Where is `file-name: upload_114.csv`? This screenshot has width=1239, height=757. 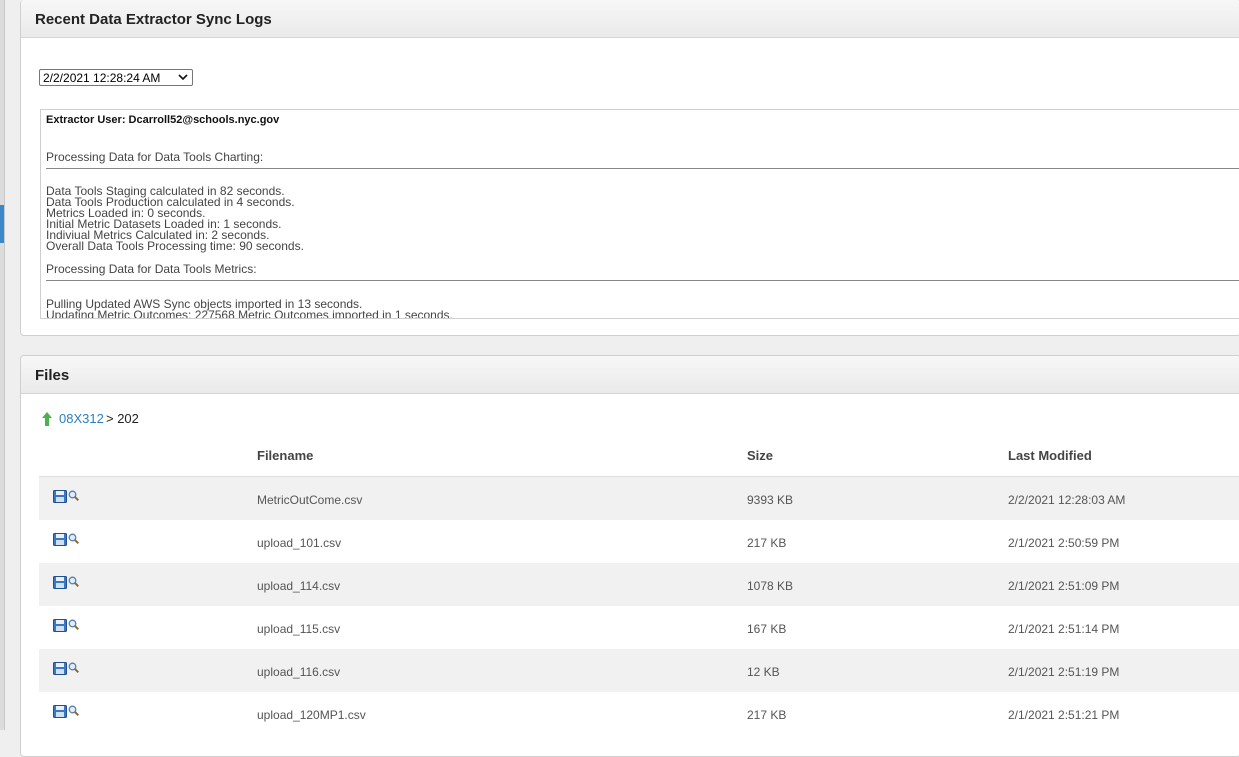 file-name: upload_114.csv is located at coordinates (298, 586).